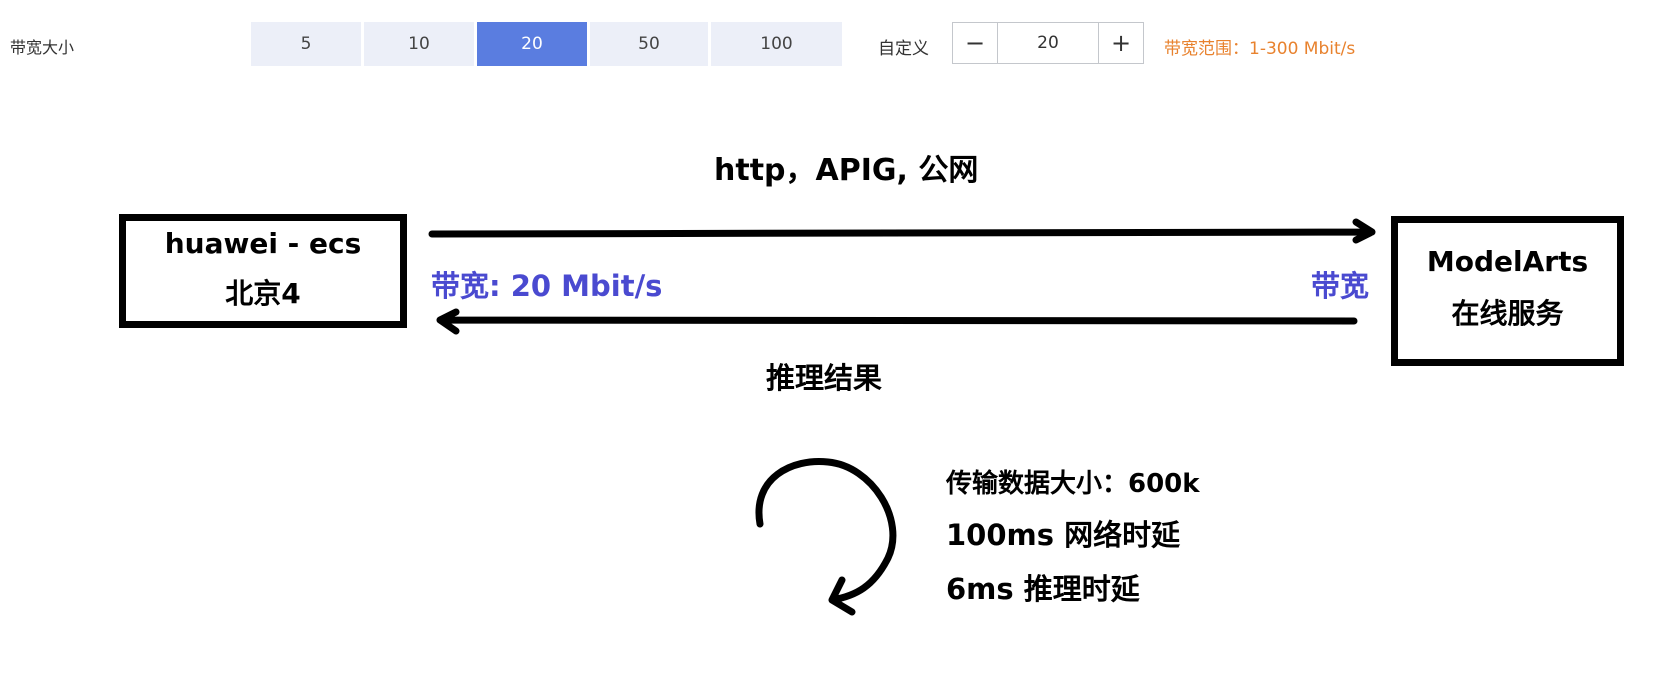  Describe the element at coordinates (1043, 589) in the screenshot. I see `inference-latency-stat: 6ms 推理时延` at that location.